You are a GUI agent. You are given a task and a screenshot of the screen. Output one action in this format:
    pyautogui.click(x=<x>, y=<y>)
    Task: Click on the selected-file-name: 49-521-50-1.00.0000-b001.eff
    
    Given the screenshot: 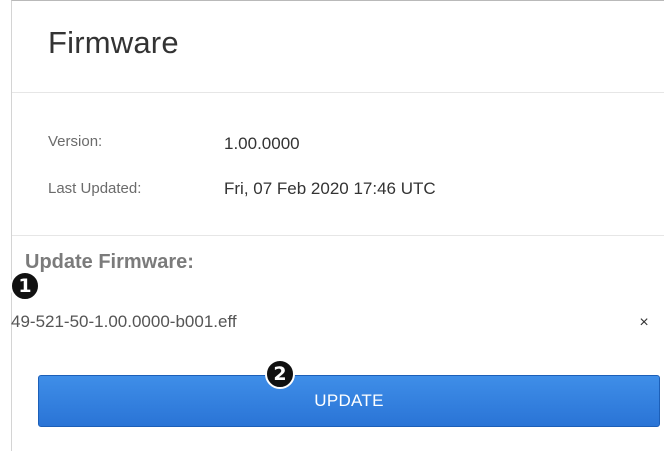 What is the action you would take?
    pyautogui.click(x=124, y=322)
    